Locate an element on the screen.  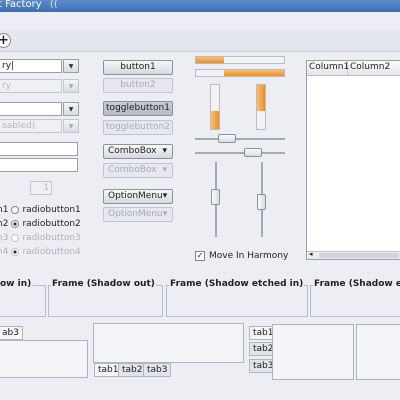
notebook-side-panel is located at coordinates (313, 352).